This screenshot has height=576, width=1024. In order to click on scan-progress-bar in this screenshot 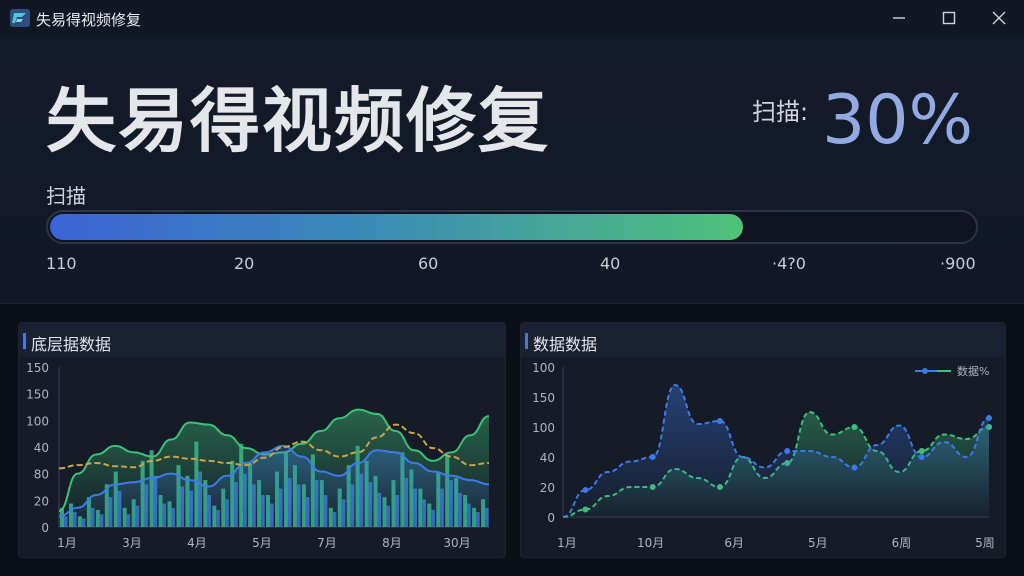, I will do `click(512, 227)`.